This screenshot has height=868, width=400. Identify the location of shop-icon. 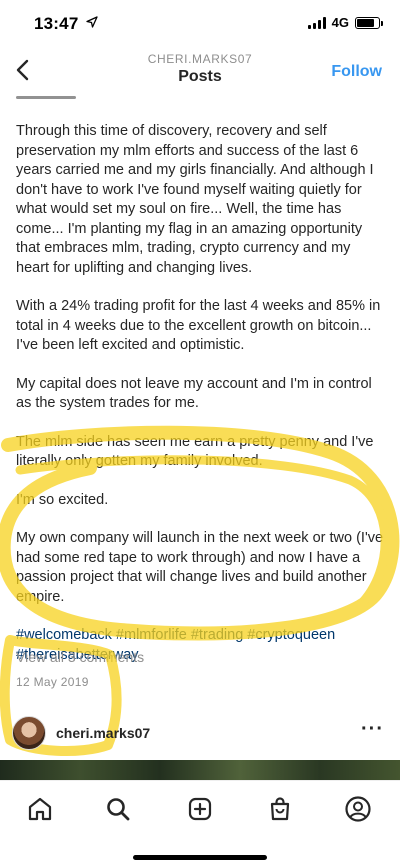
(280, 809).